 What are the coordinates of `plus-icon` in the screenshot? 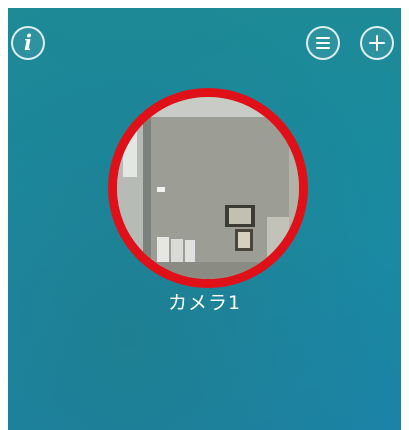 It's located at (377, 43).